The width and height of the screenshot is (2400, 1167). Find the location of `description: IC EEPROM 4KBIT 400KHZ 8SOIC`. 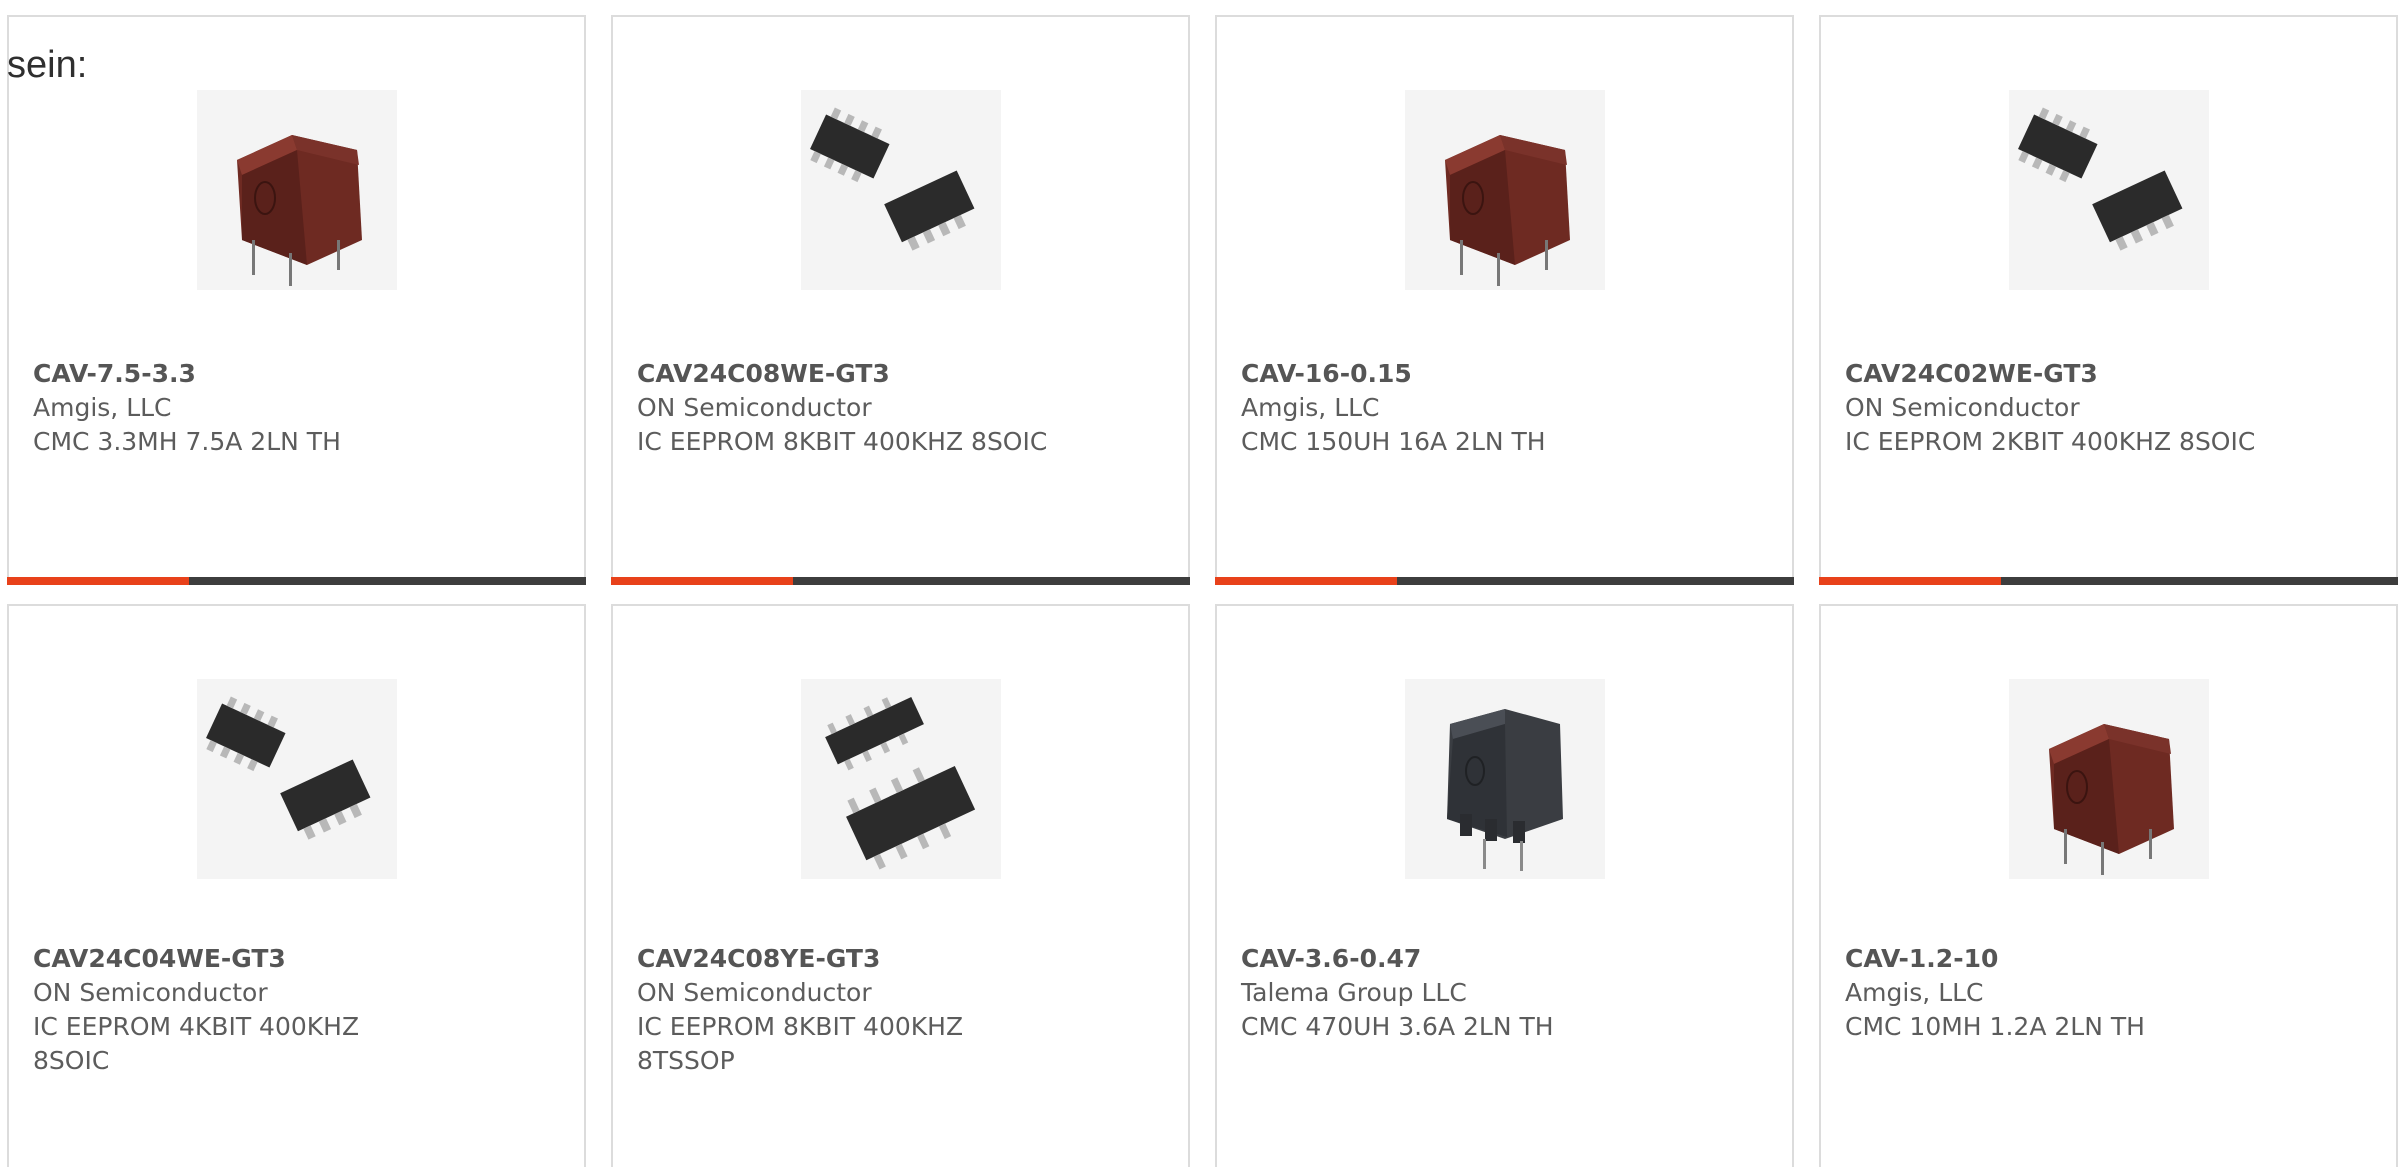

description: IC EEPROM 4KBIT 400KHZ 8SOIC is located at coordinates (196, 1043).